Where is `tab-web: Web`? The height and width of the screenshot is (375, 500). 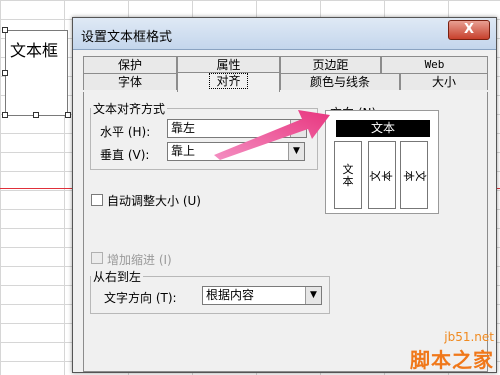 tab-web: Web is located at coordinates (434, 64).